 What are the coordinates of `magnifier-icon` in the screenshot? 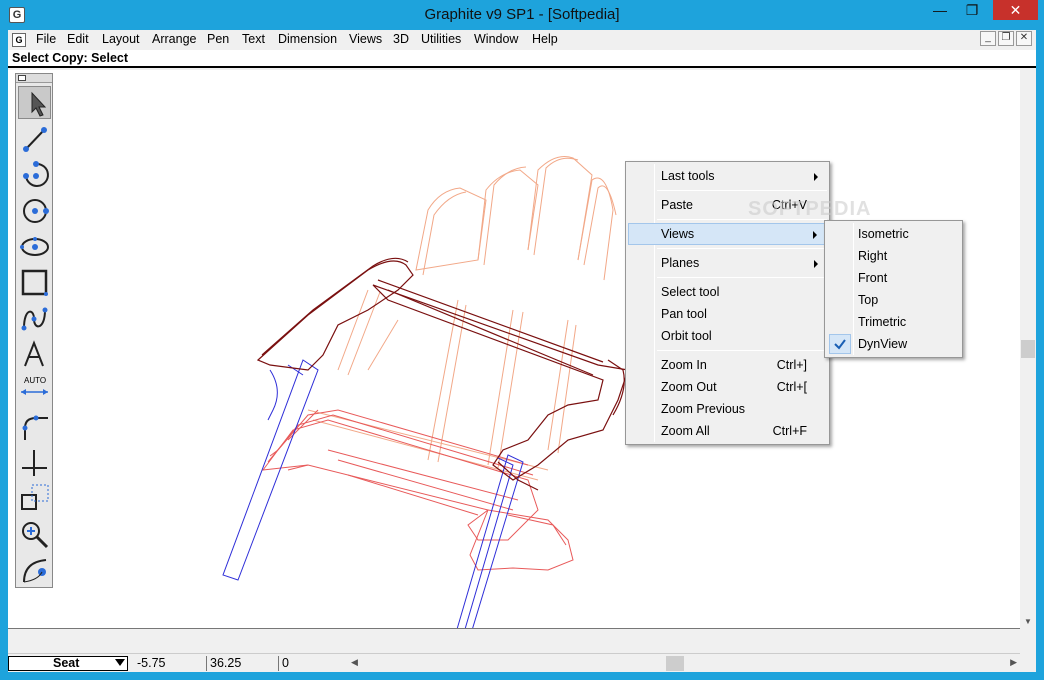 It's located at (35, 535).